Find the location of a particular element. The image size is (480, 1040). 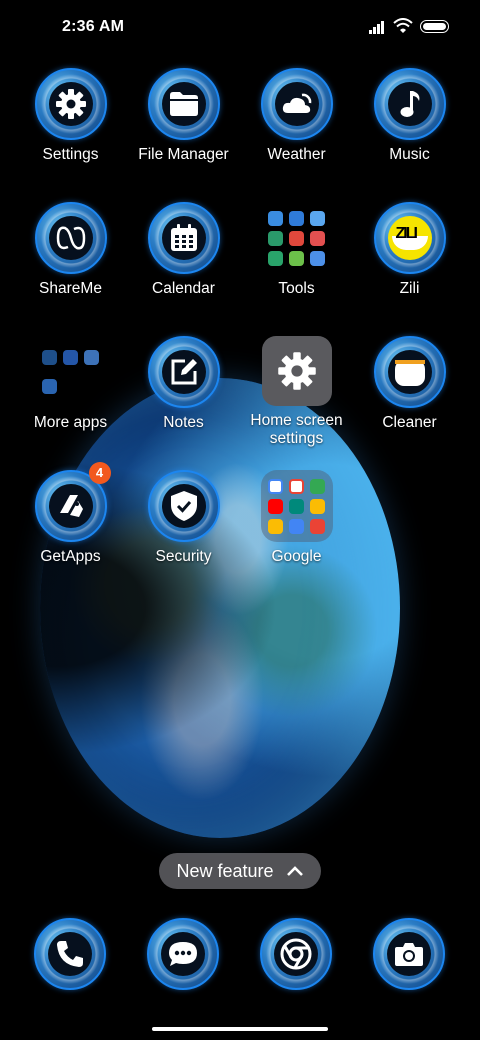

home-indicator-bar is located at coordinates (240, 1029).